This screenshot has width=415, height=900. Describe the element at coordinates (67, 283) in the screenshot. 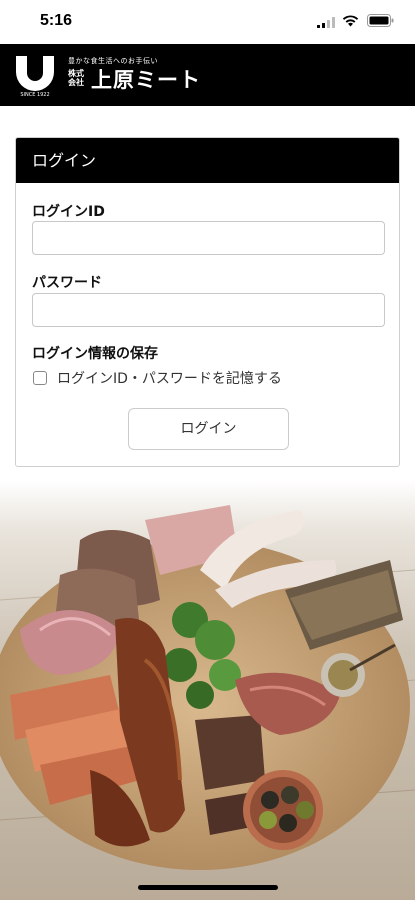

I see `password-label: パスワード` at that location.